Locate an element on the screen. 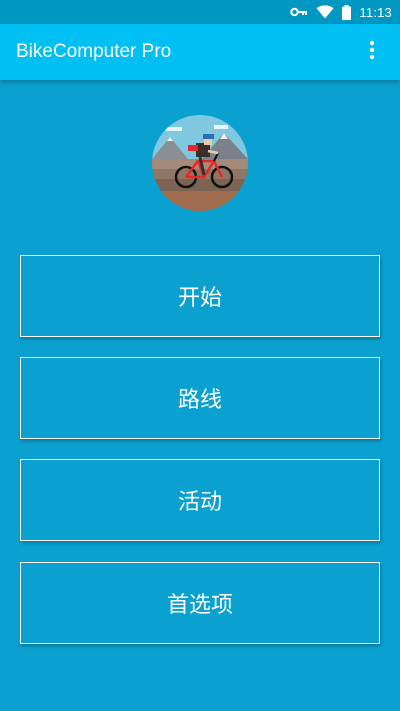 Image resolution: width=400 pixels, height=711 pixels. activities-button-label: 活动 is located at coordinates (199, 502).